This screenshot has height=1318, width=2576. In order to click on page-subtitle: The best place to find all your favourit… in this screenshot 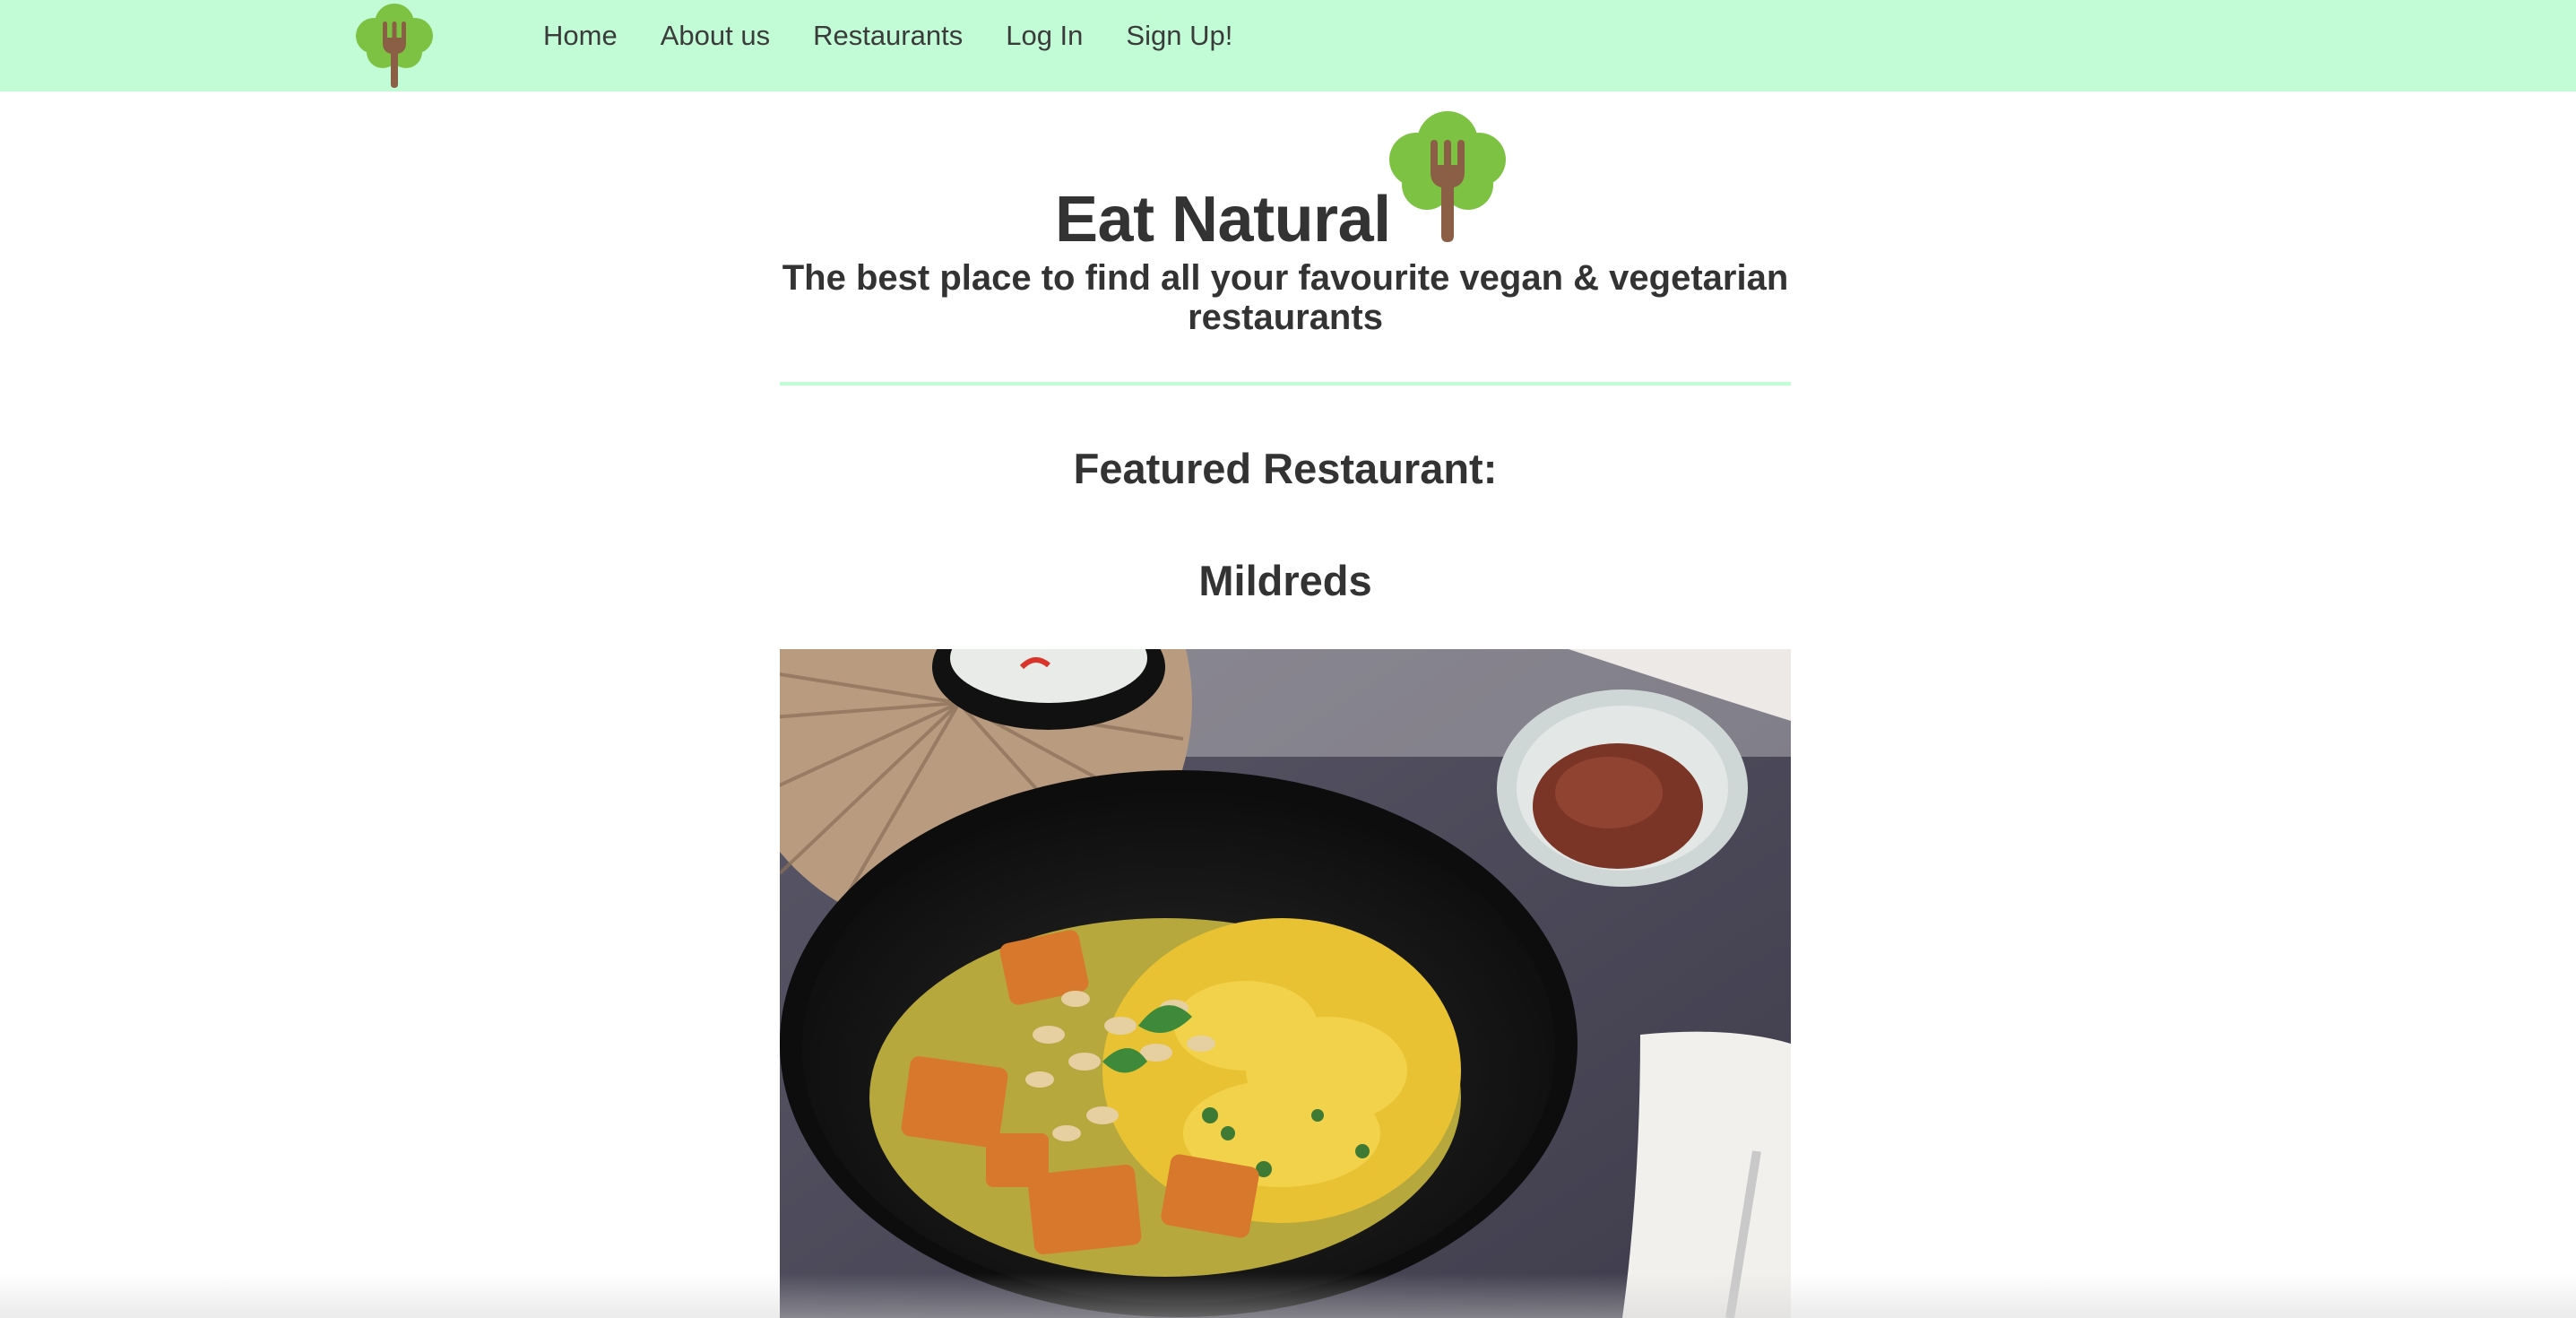, I will do `click(1285, 298)`.